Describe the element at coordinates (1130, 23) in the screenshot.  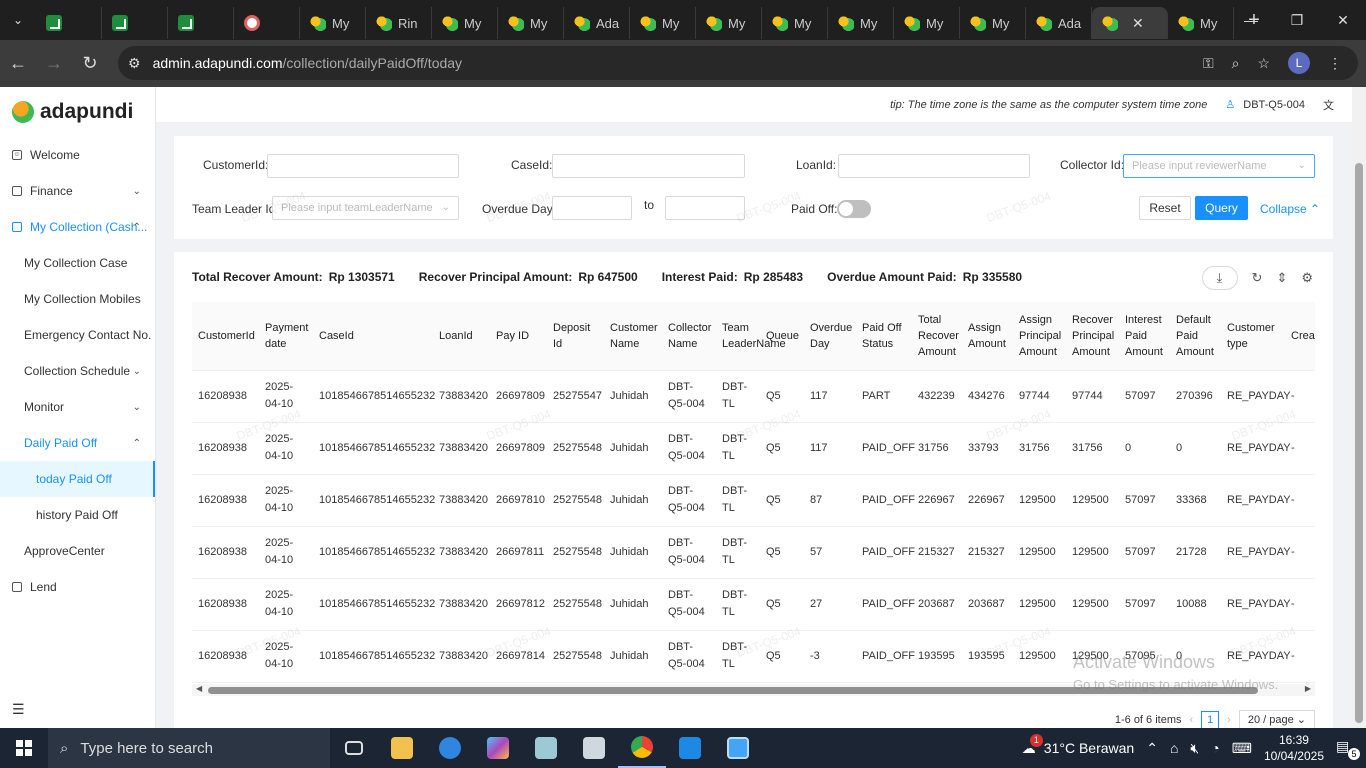
I see `browser-tab: ✕` at that location.